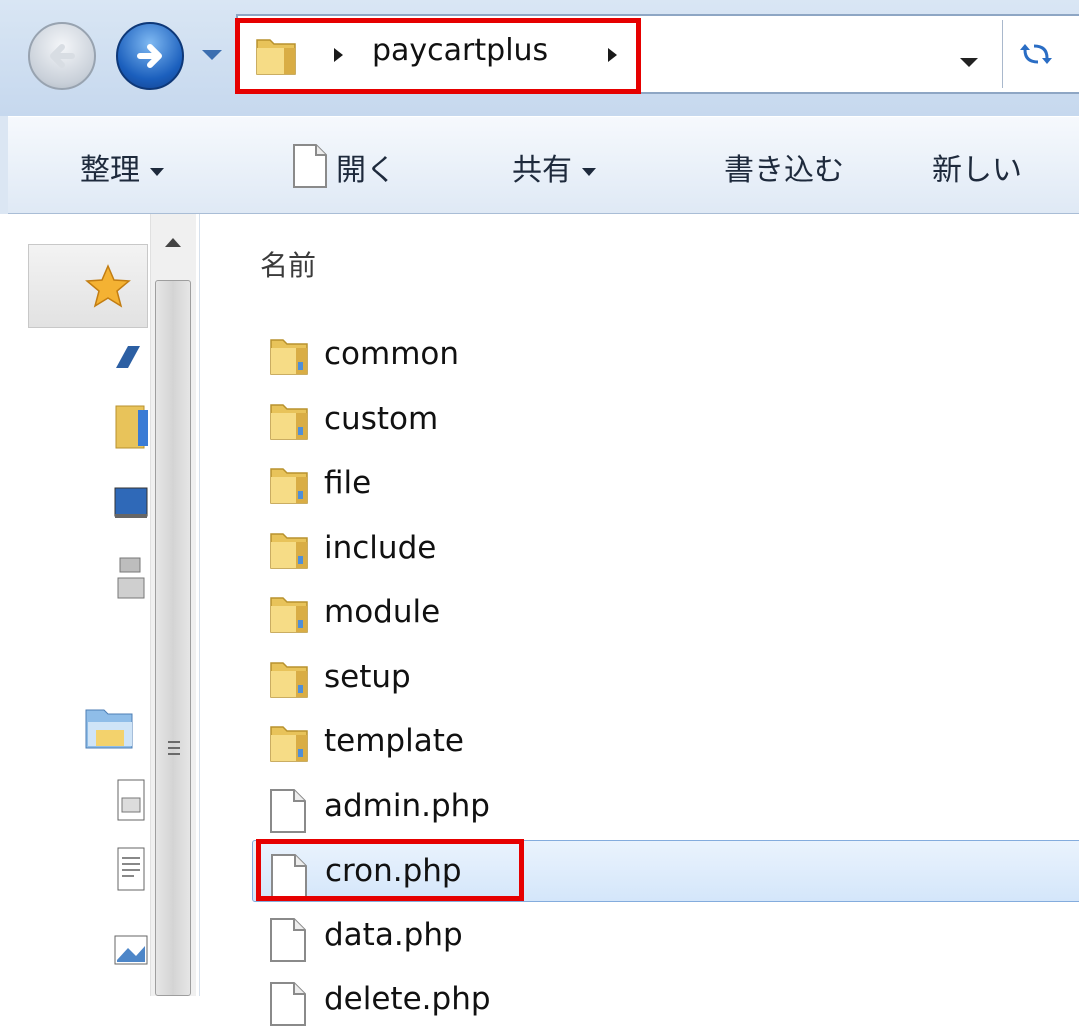 This screenshot has height=1031, width=1079. I want to click on file-row: delete.php, so click(665, 1000).